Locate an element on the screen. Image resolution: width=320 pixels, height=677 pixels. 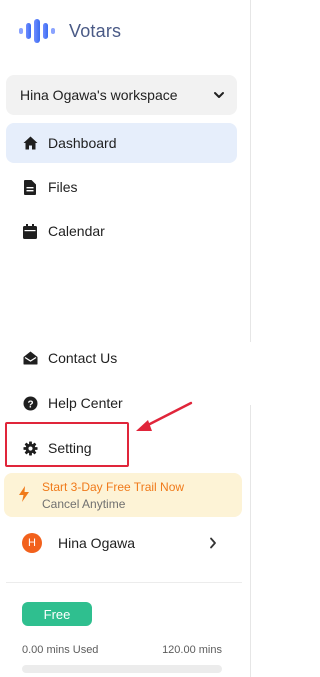
chevron-right-icon is located at coordinates (213, 543).